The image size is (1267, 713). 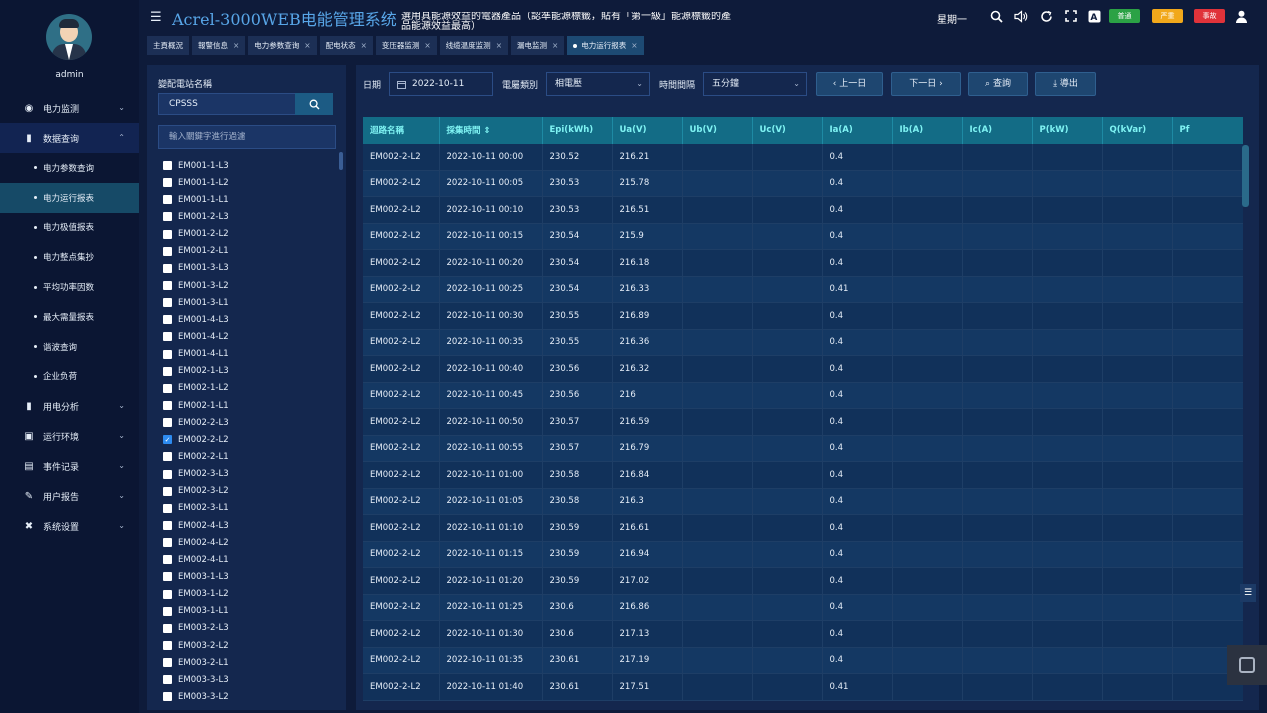 What do you see at coordinates (537, 45) in the screenshot?
I see `tab-leakage-monitor: 漏电监测 ×` at bounding box center [537, 45].